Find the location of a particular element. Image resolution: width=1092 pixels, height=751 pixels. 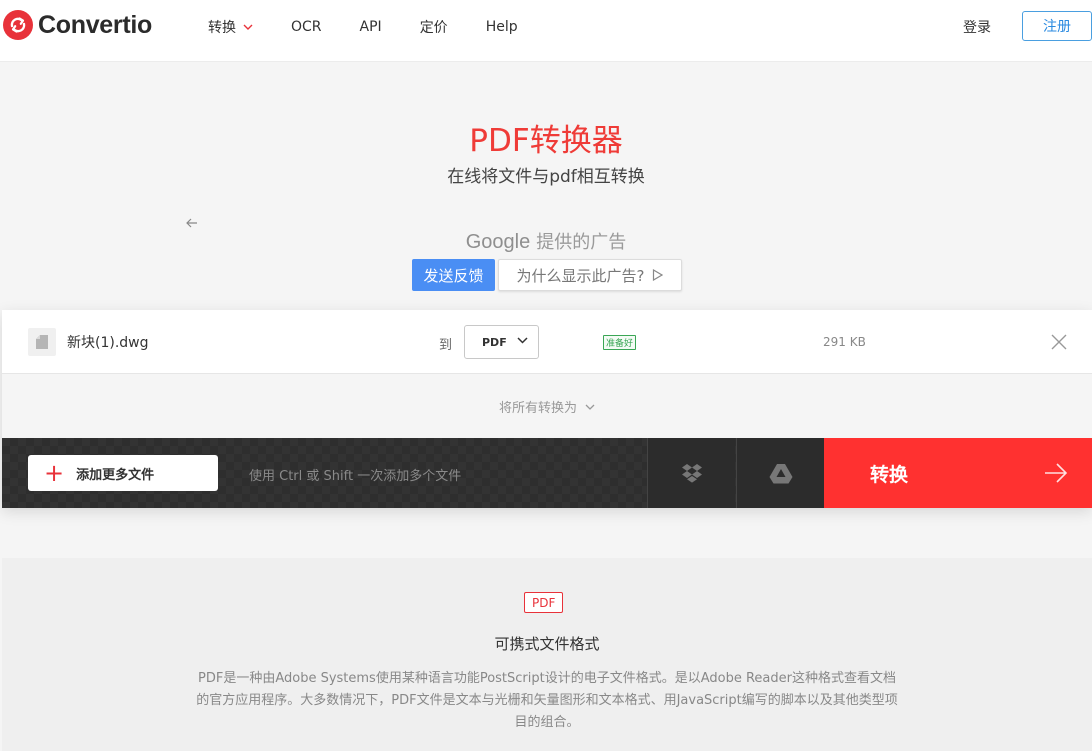

ad-label: Google 提供的广告 is located at coordinates (546, 241).